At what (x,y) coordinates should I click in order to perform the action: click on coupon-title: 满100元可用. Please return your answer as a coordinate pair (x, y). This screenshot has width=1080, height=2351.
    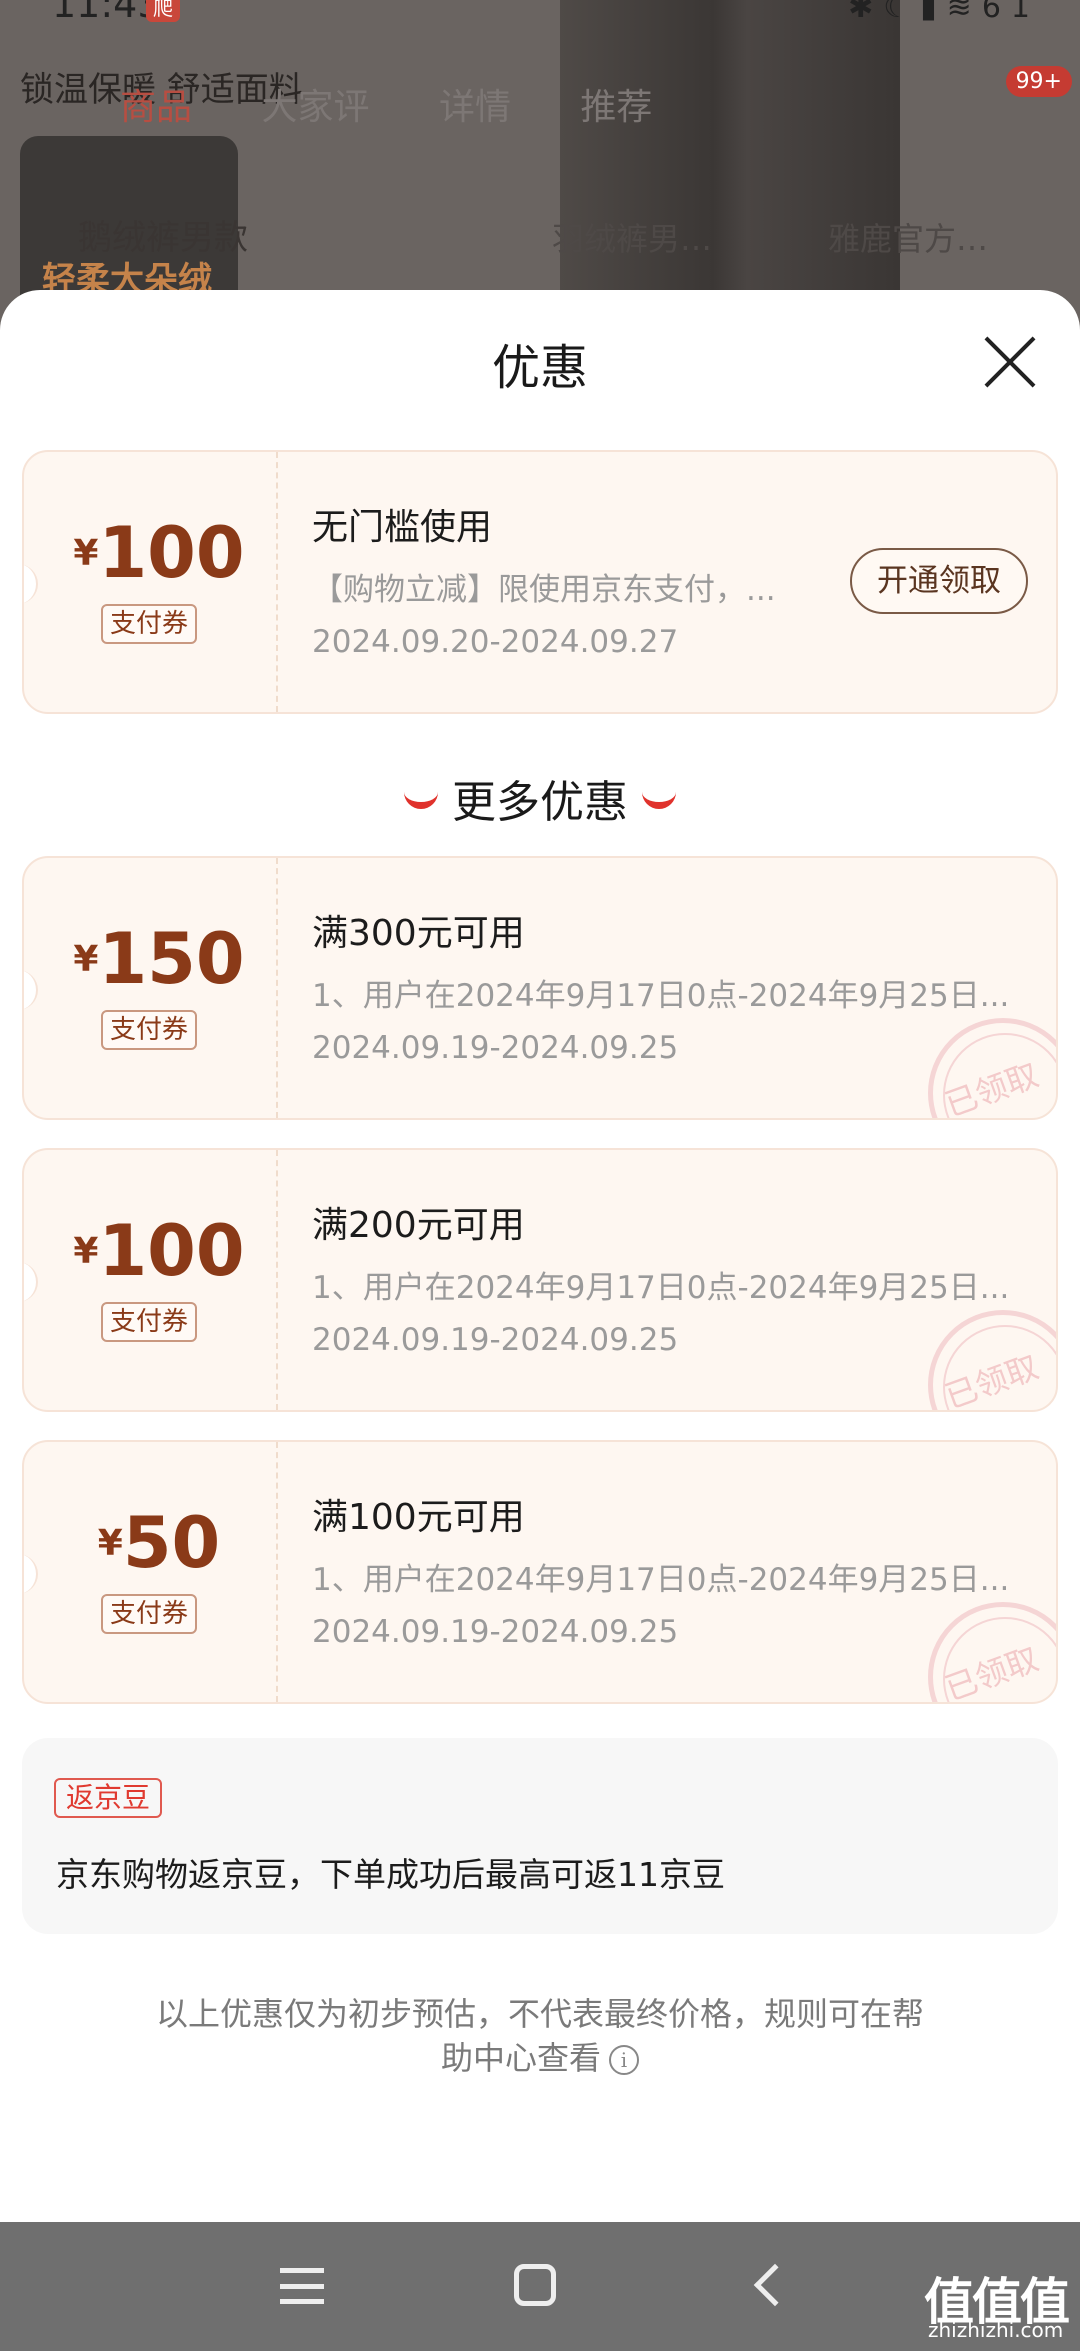
    Looking at the image, I should click on (418, 1517).